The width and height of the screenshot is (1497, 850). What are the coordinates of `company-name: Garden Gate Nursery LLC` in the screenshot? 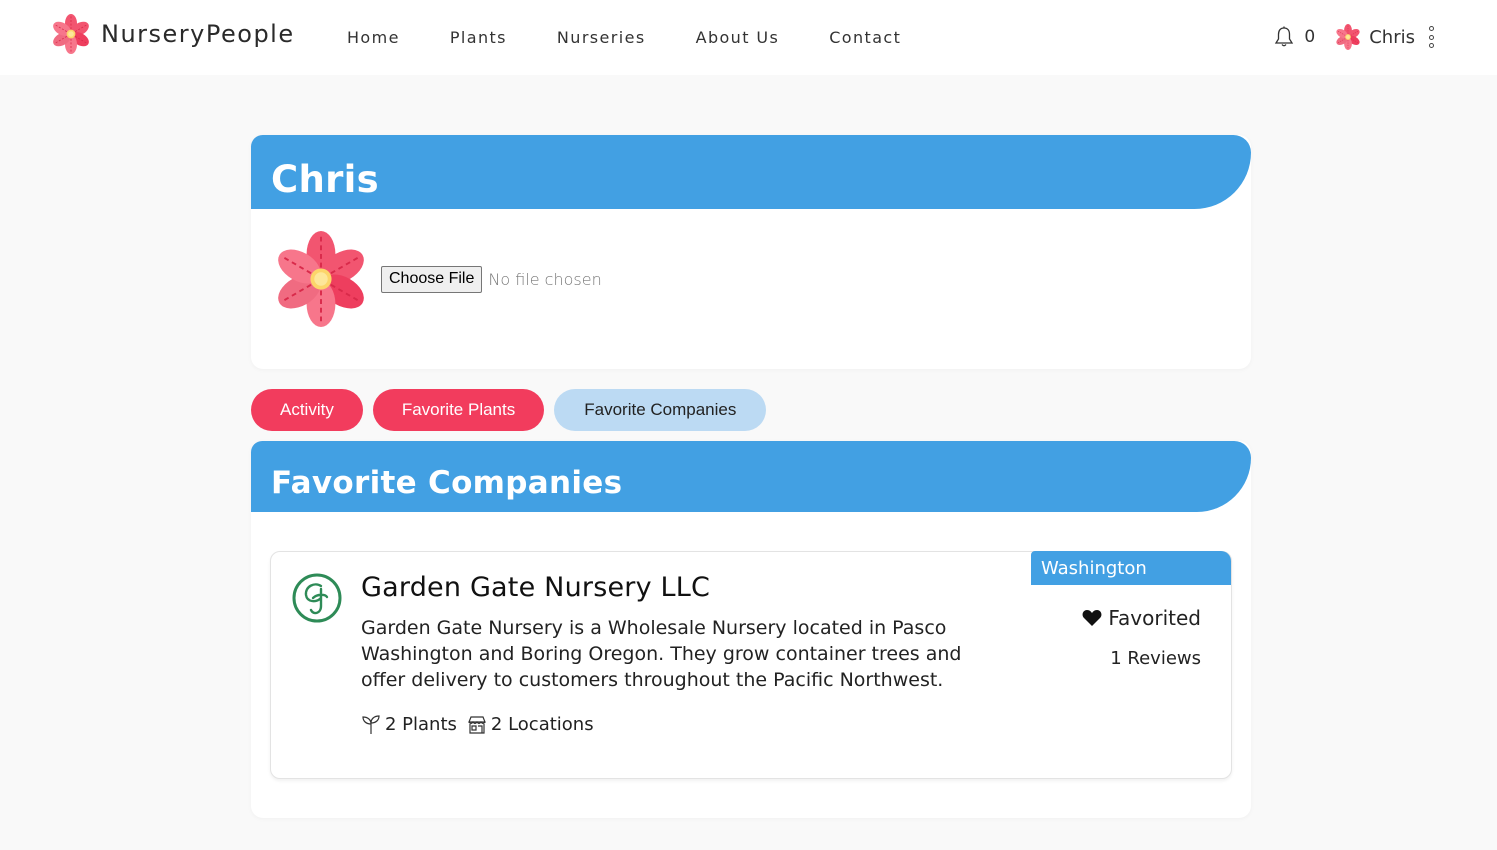 It's located at (535, 587).